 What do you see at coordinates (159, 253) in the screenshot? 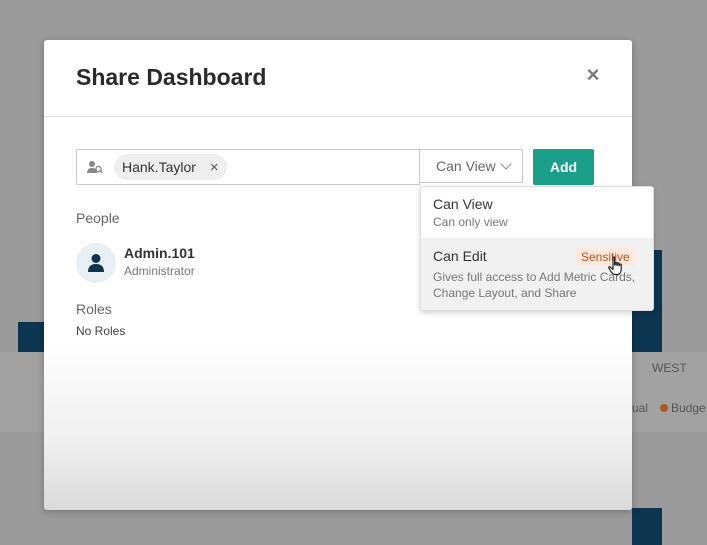
I see `user-name: Admin.101` at bounding box center [159, 253].